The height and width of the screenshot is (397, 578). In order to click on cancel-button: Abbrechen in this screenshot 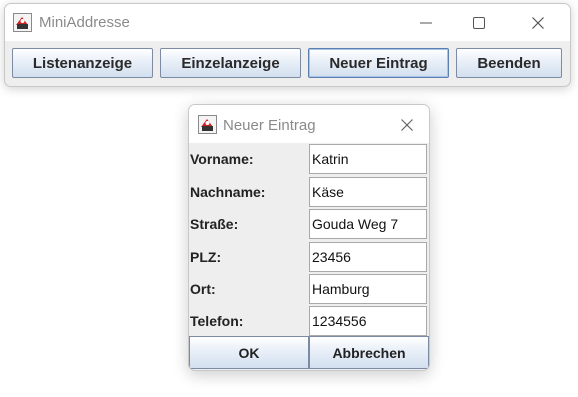, I will do `click(369, 352)`.